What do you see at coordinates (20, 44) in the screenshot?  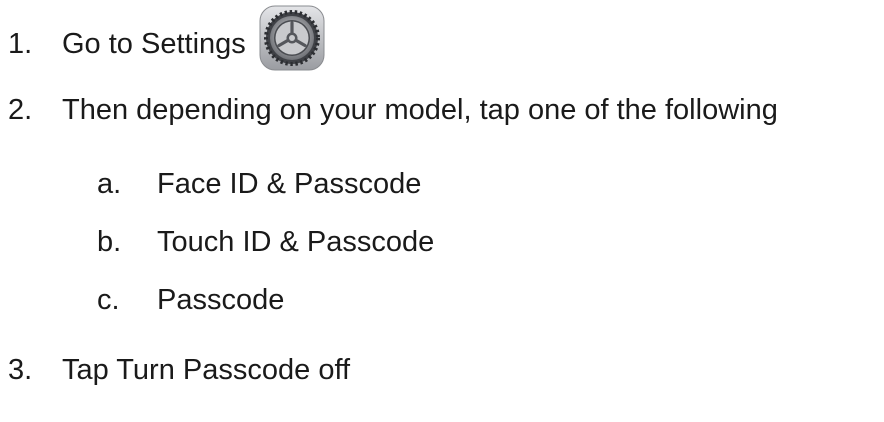 I see `step-number: 1.` at bounding box center [20, 44].